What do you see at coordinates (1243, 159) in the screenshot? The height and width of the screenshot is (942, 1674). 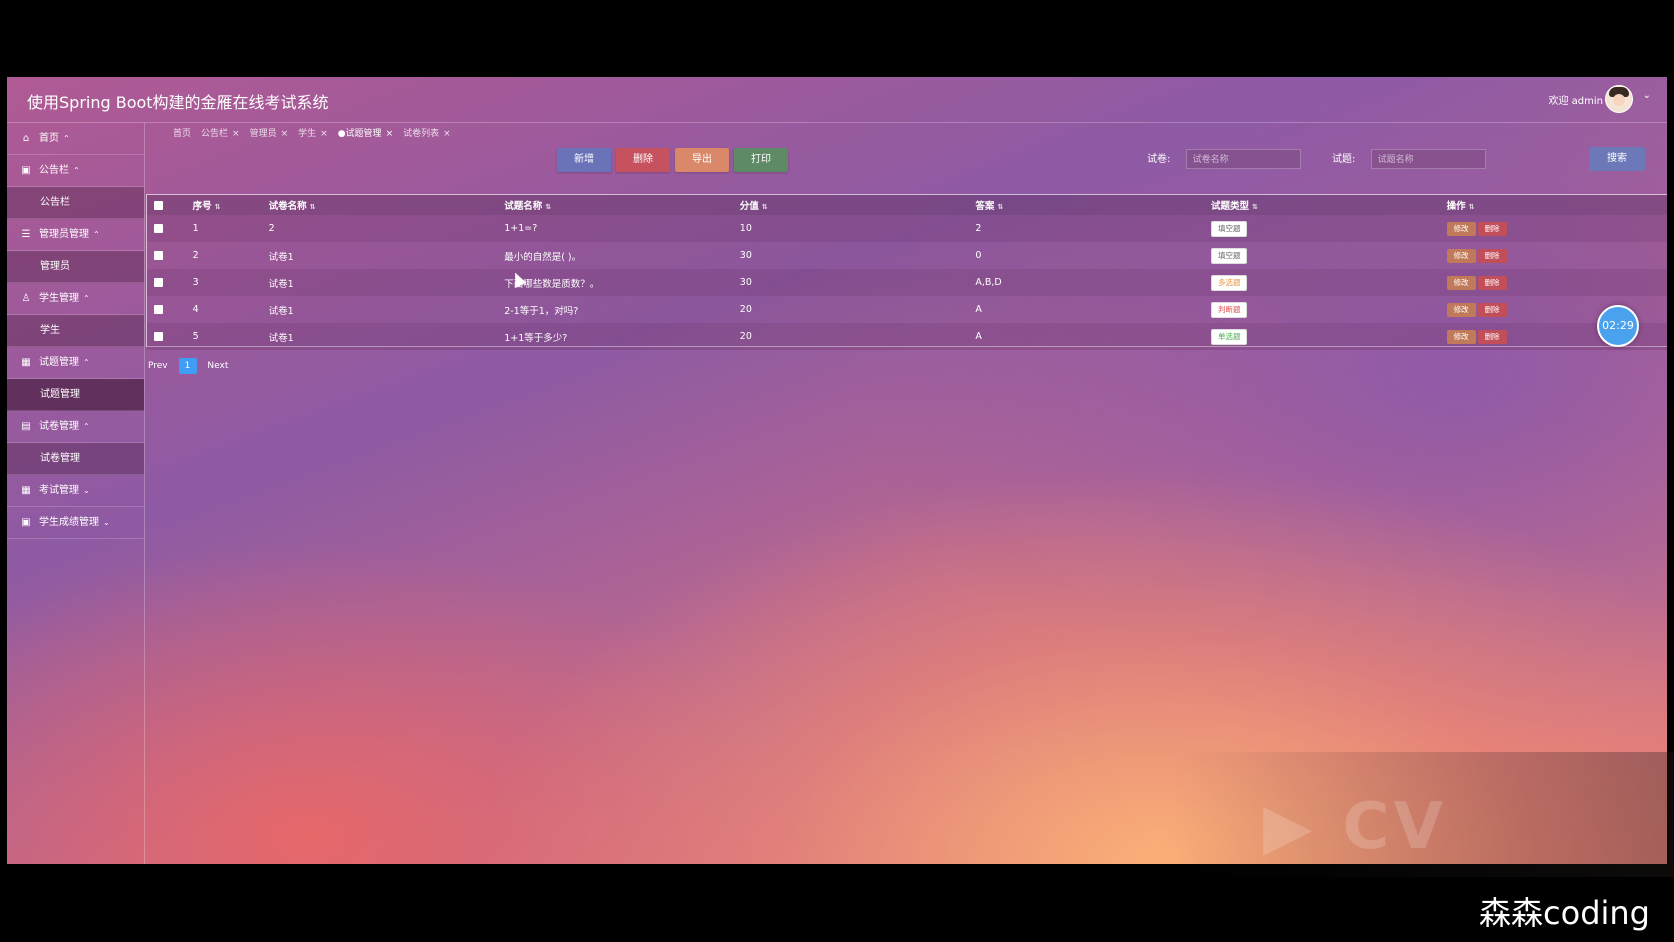 I see `paper-search-input: 试卷名称` at bounding box center [1243, 159].